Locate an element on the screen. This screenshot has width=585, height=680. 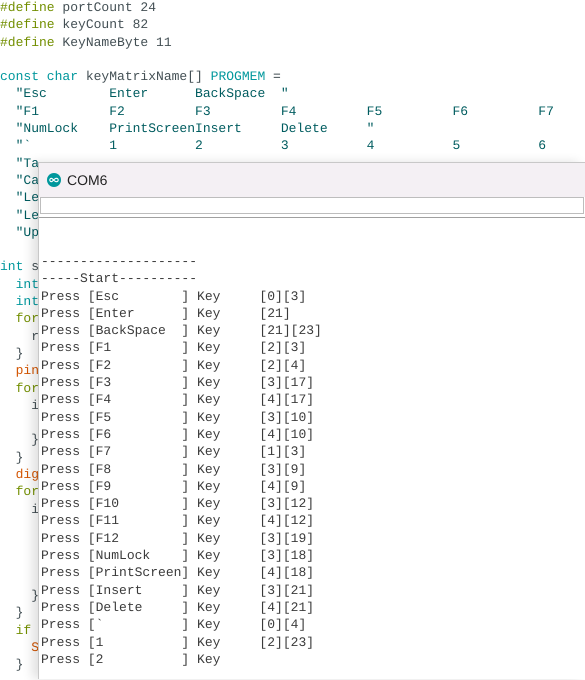
input-field is located at coordinates (312, 205).